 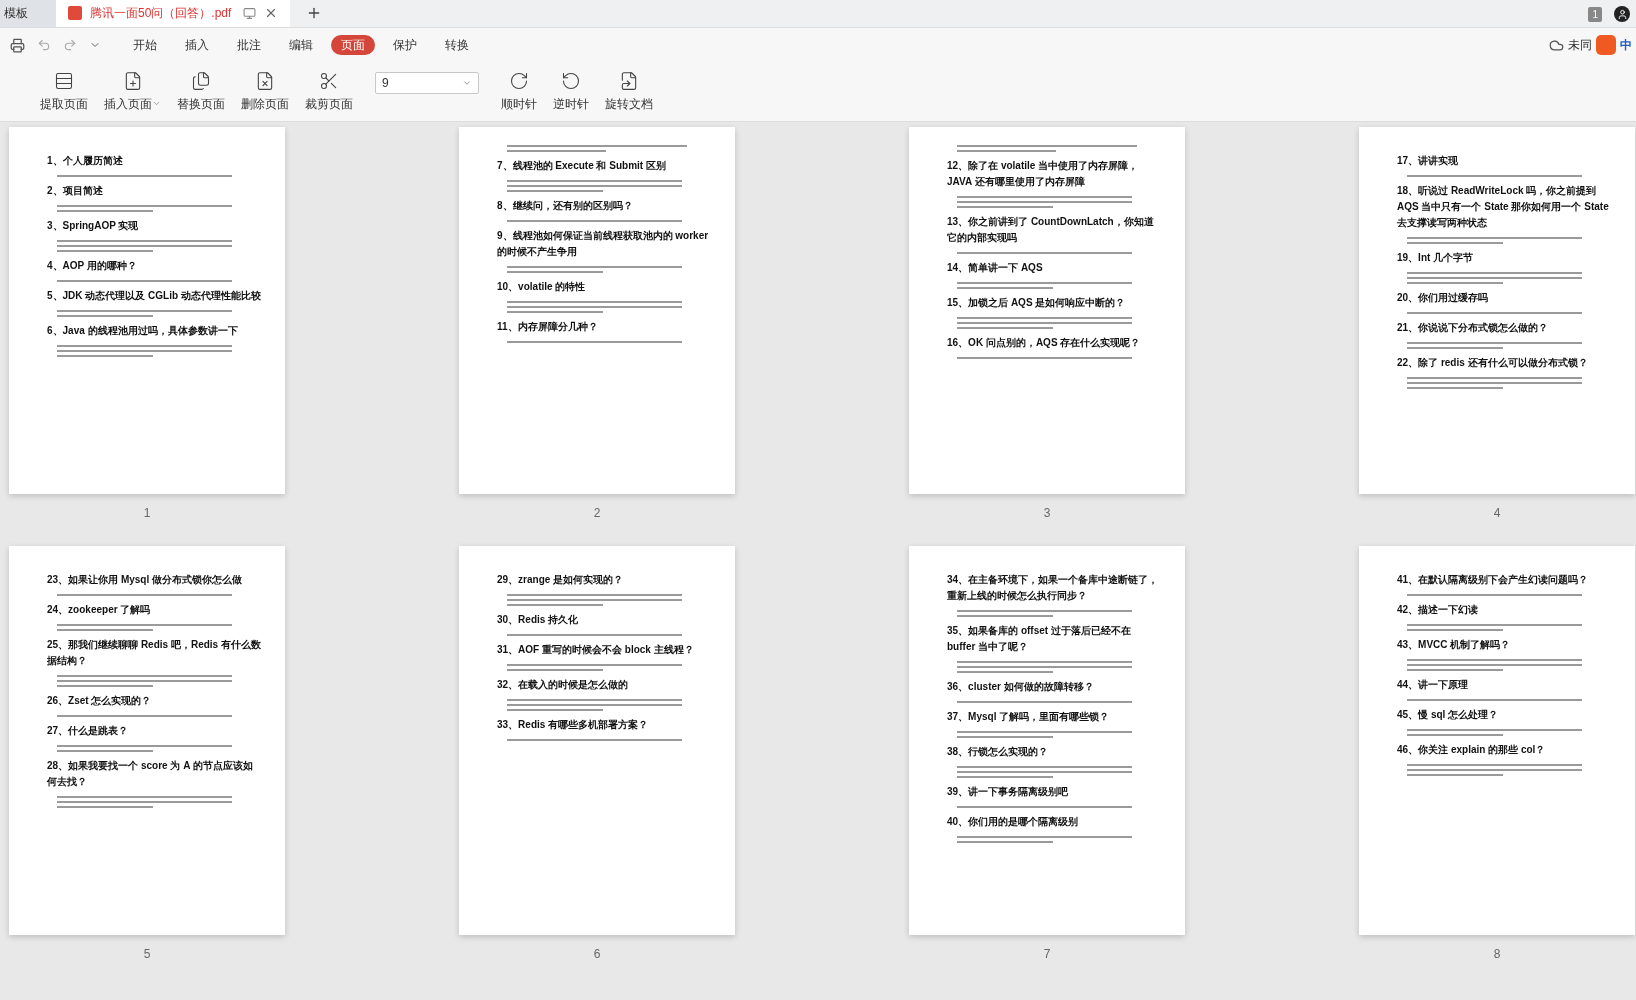 What do you see at coordinates (1497, 954) in the screenshot?
I see `page-number: 8` at bounding box center [1497, 954].